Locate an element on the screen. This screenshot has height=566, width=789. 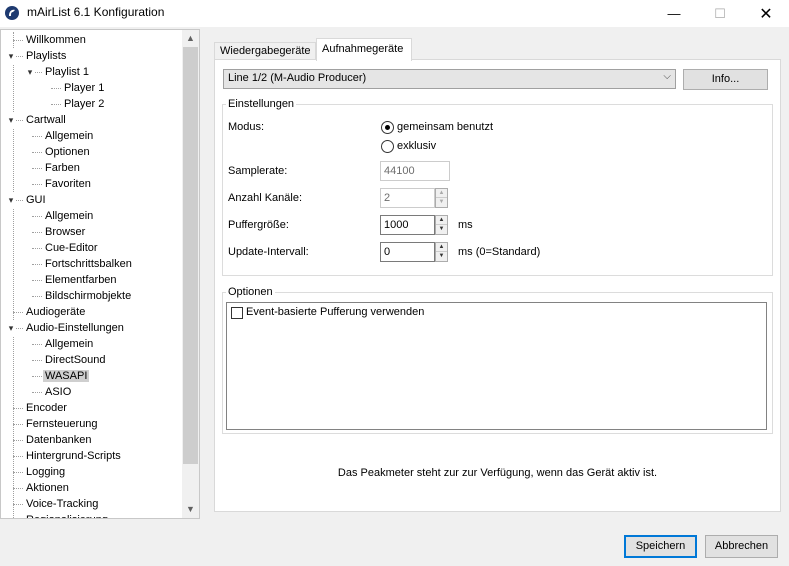
tree-item: Willkommen is located at coordinates (56, 40).